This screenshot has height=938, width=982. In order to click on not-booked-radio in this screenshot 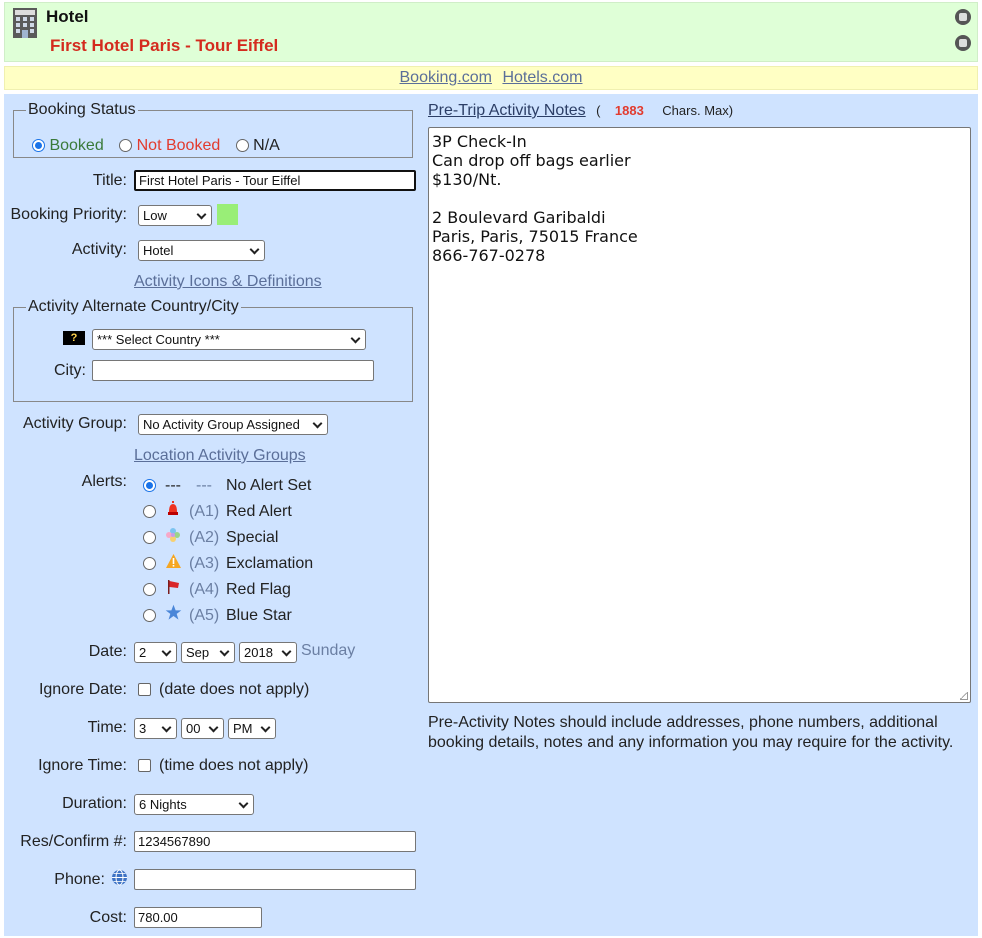, I will do `click(126, 146)`.